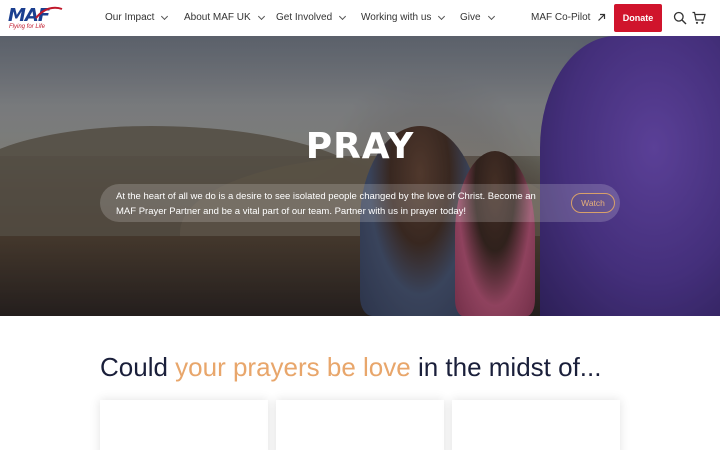 This screenshot has height=450, width=720. I want to click on logo-swoosh-icon, so click(49, 12).